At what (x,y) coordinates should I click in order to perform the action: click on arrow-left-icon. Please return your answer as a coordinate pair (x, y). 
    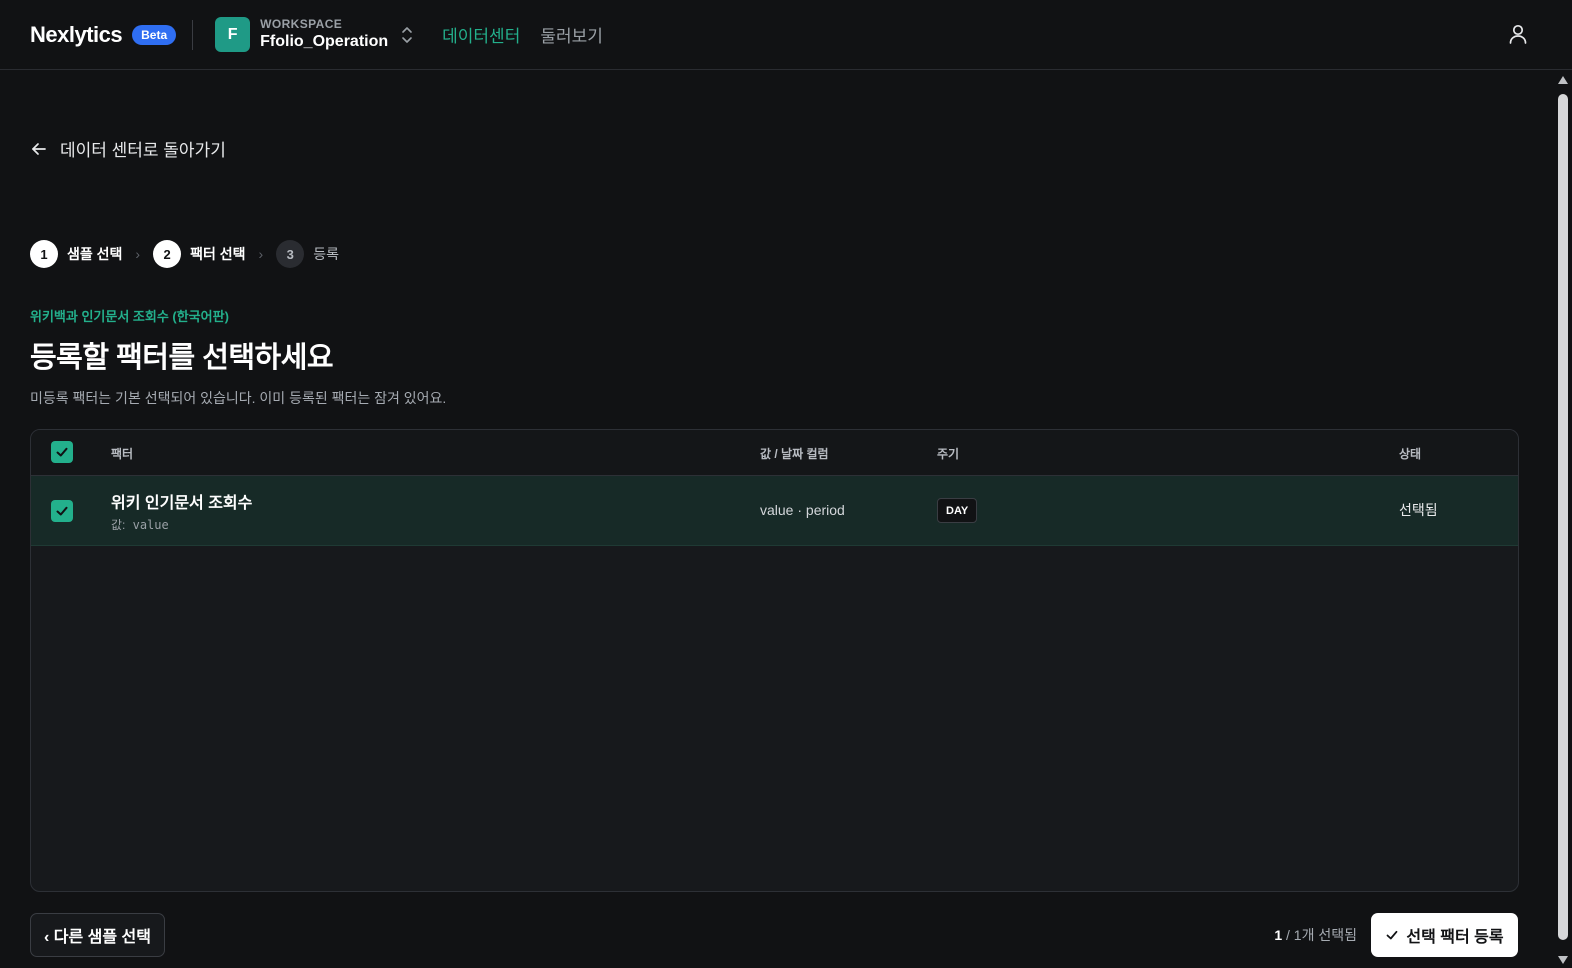
    Looking at the image, I should click on (39, 148).